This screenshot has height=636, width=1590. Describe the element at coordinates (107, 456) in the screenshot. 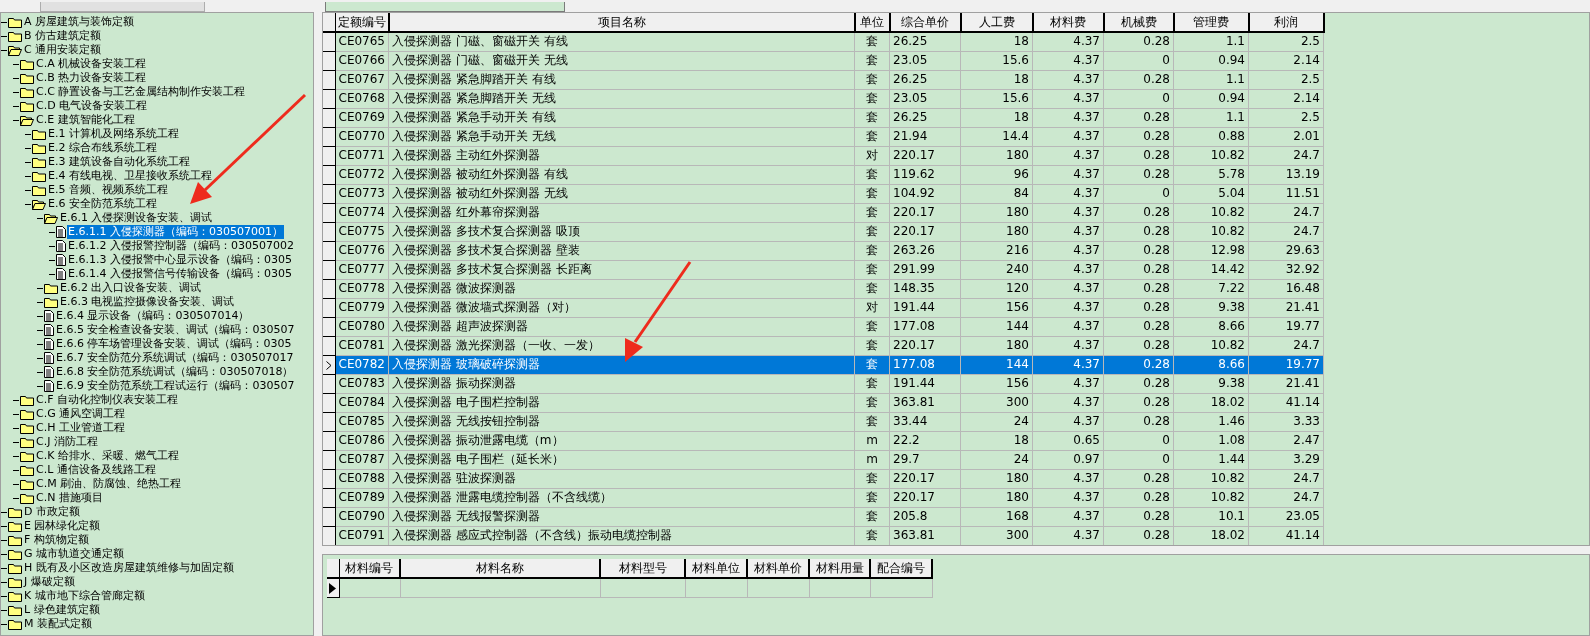

I see `tree-item: C.K 给排水、采暖、燃气工程` at that location.